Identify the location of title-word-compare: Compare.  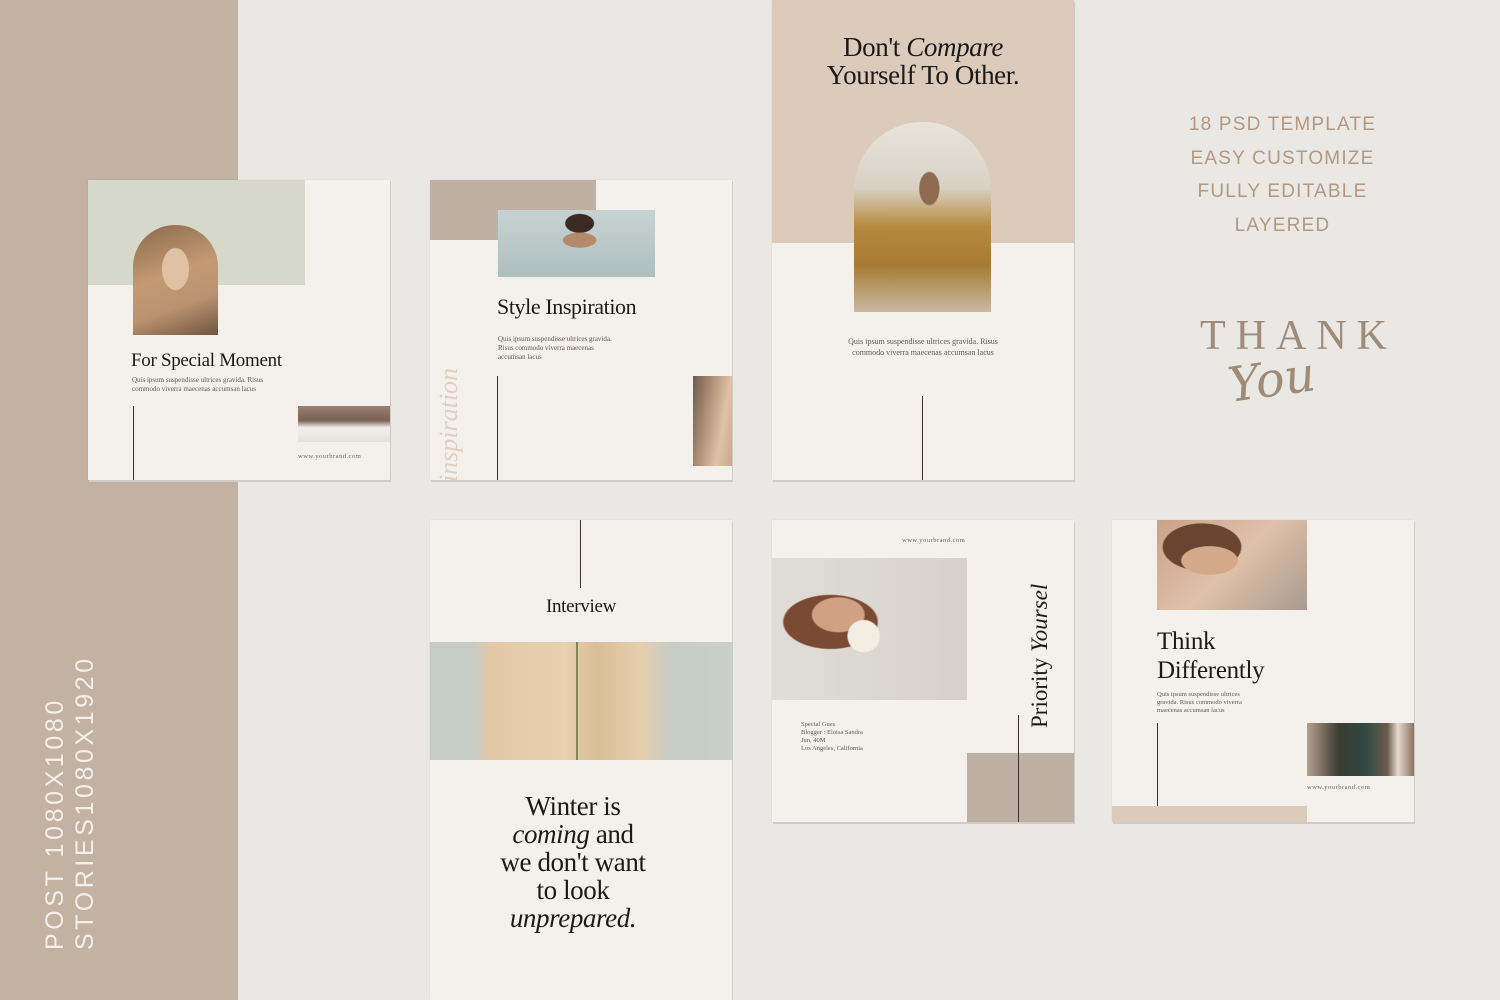
(954, 47).